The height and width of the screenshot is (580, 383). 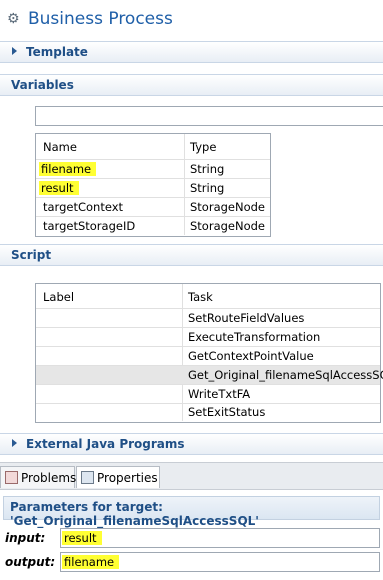 What do you see at coordinates (191, 85) in the screenshot?
I see `variables-section-header: Variables` at bounding box center [191, 85].